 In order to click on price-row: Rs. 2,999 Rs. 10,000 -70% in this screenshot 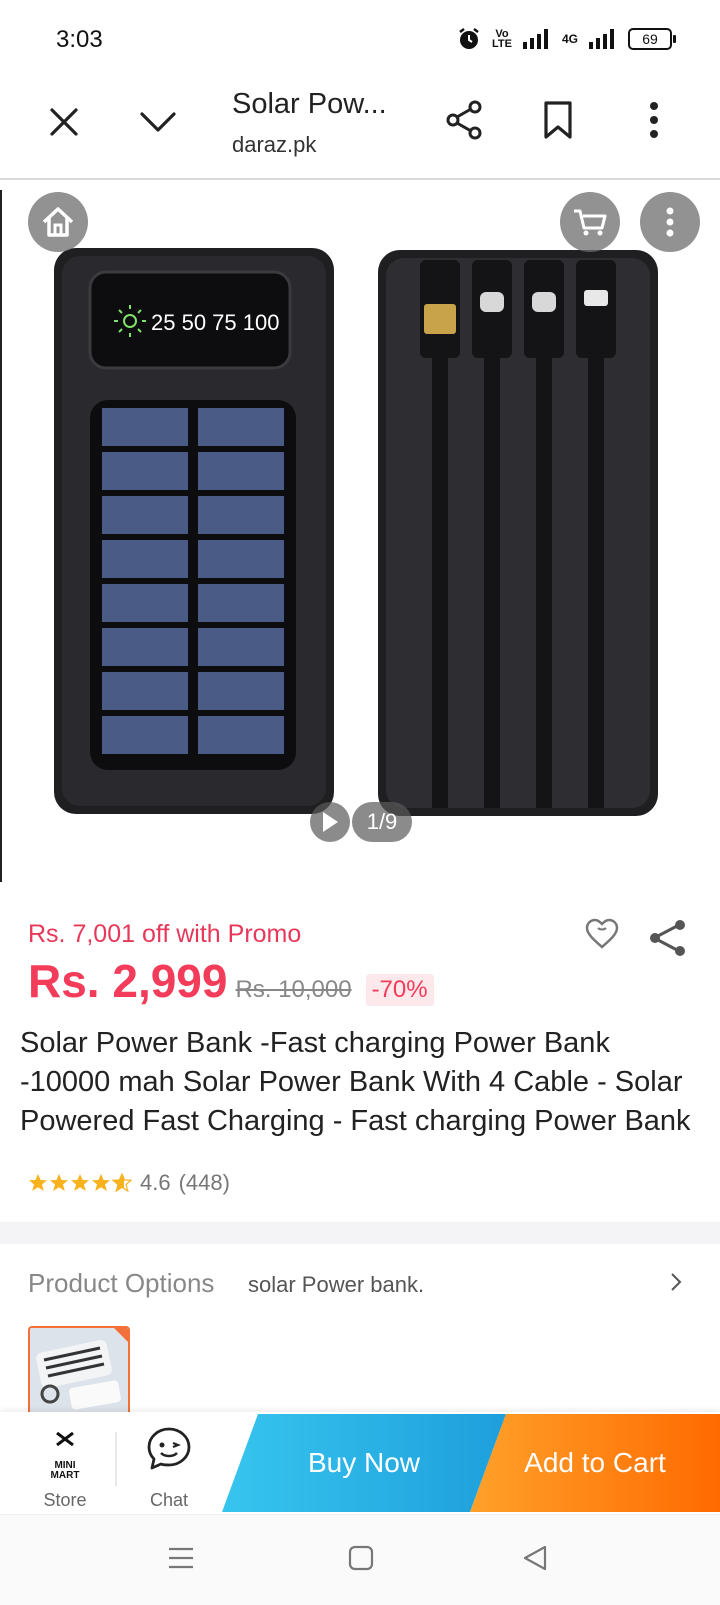, I will do `click(231, 981)`.